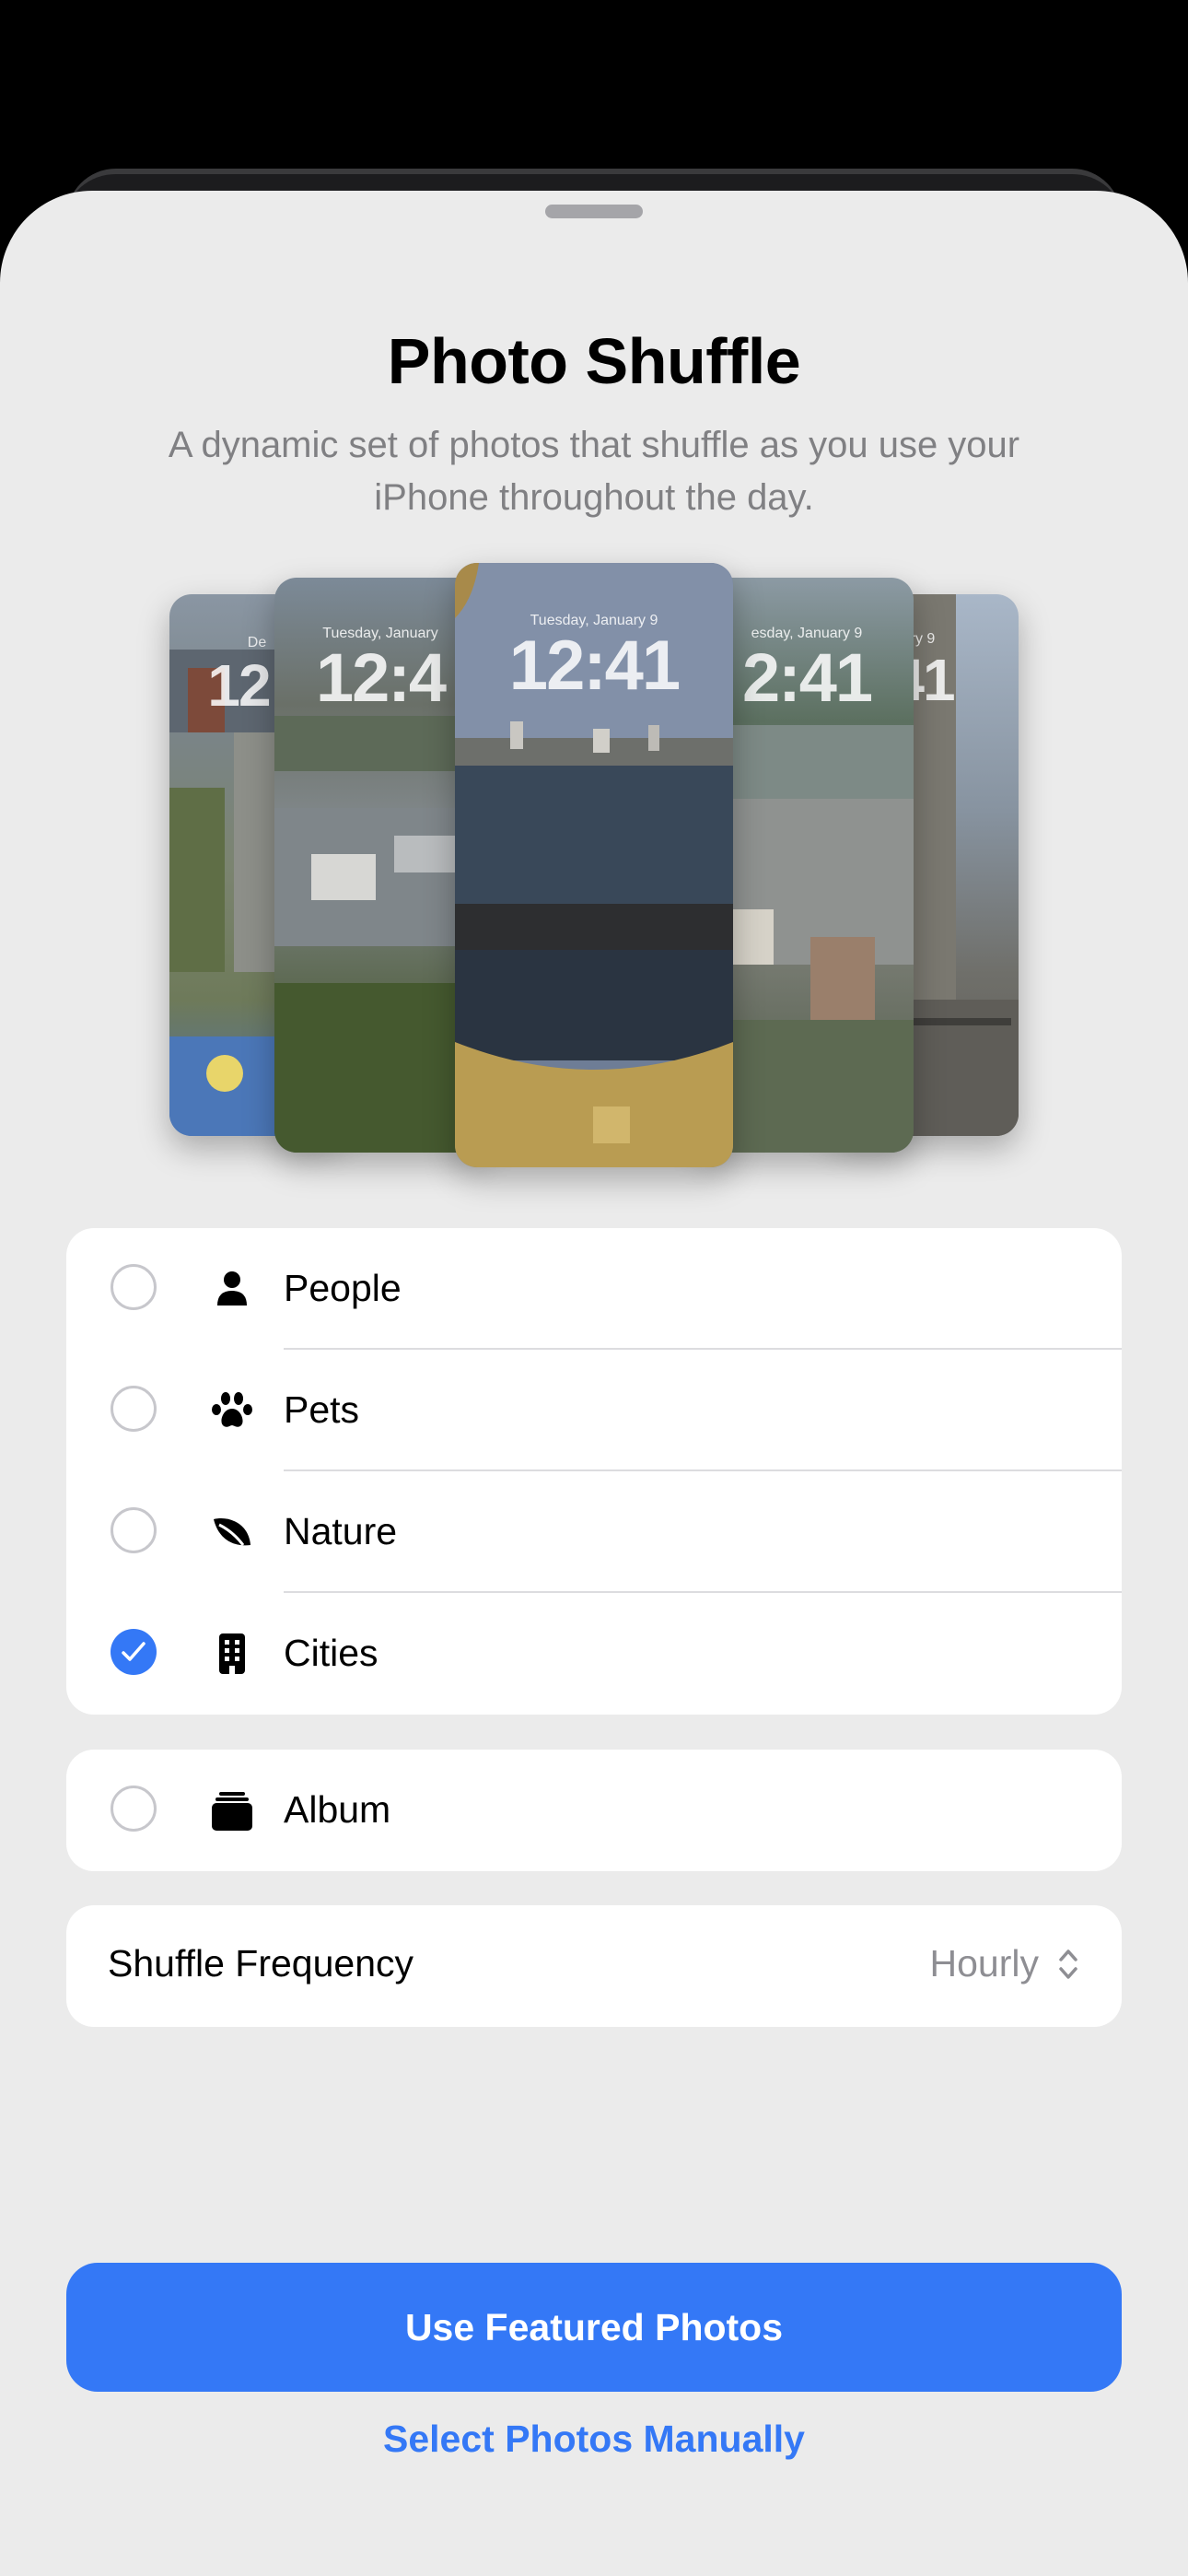 This screenshot has width=1188, height=2576. I want to click on checkmark-icon, so click(134, 1651).